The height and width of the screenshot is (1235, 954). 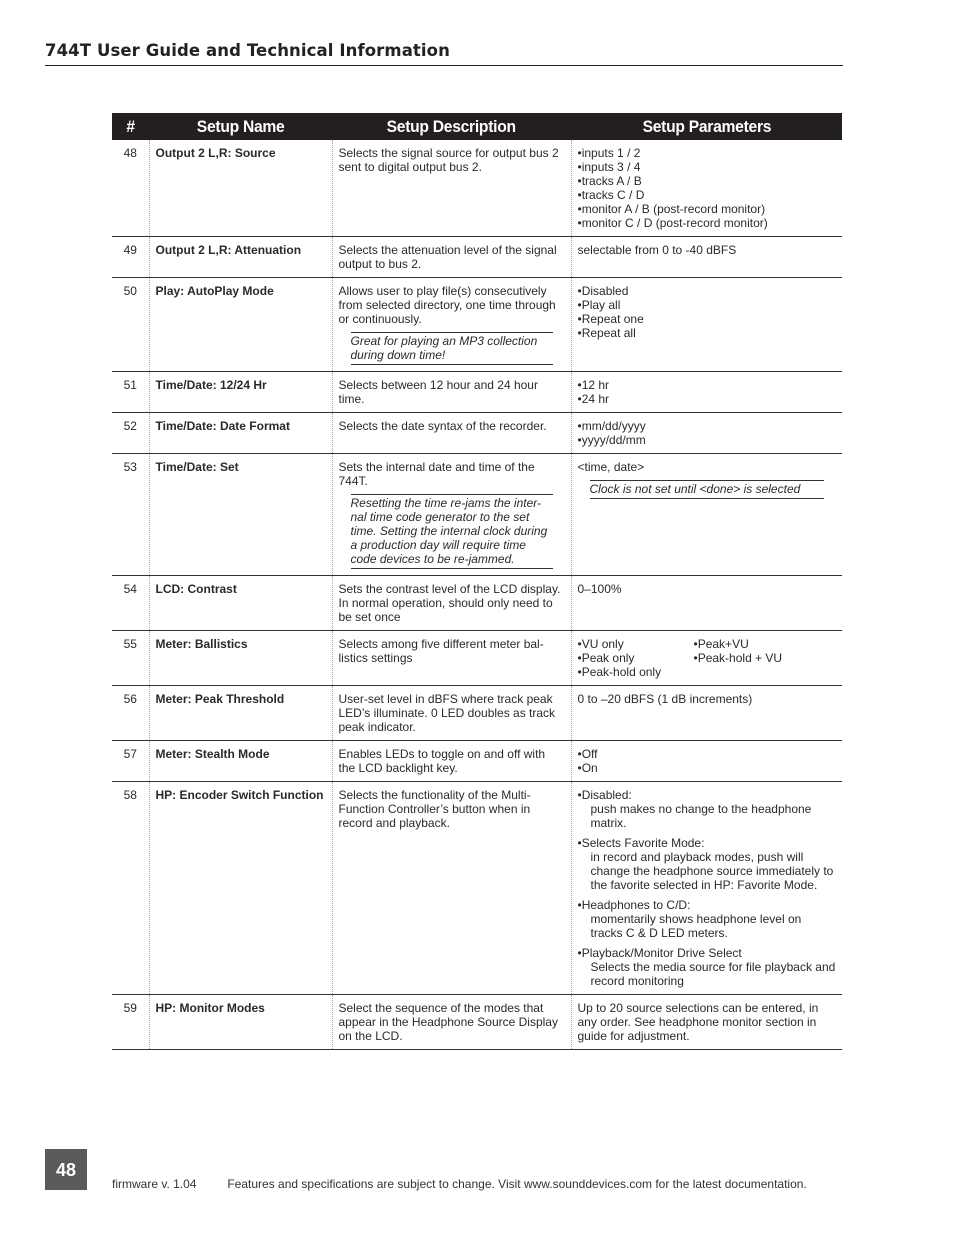 I want to click on parameter-option: monitor A / B (post-record monitor), so click(x=707, y=209).